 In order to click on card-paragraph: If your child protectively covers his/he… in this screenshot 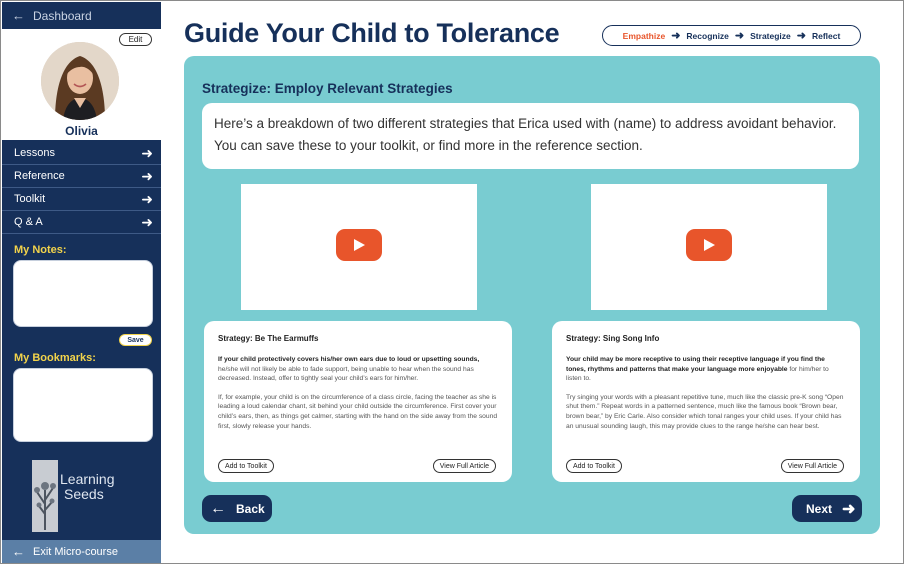, I will do `click(358, 369)`.